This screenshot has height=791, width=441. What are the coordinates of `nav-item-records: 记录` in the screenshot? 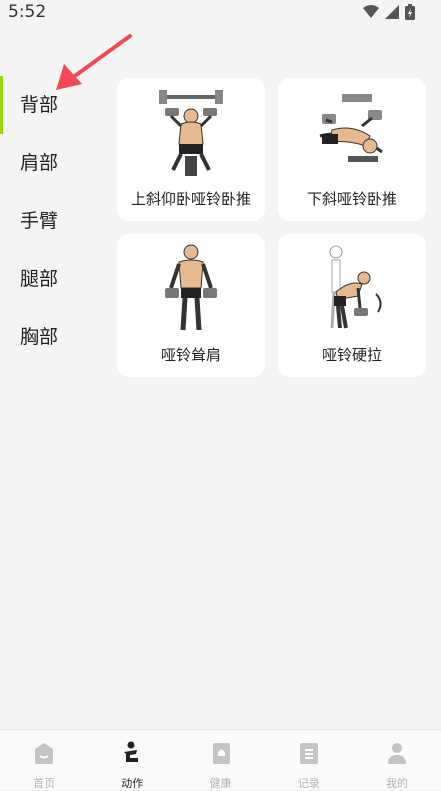 It's located at (309, 760).